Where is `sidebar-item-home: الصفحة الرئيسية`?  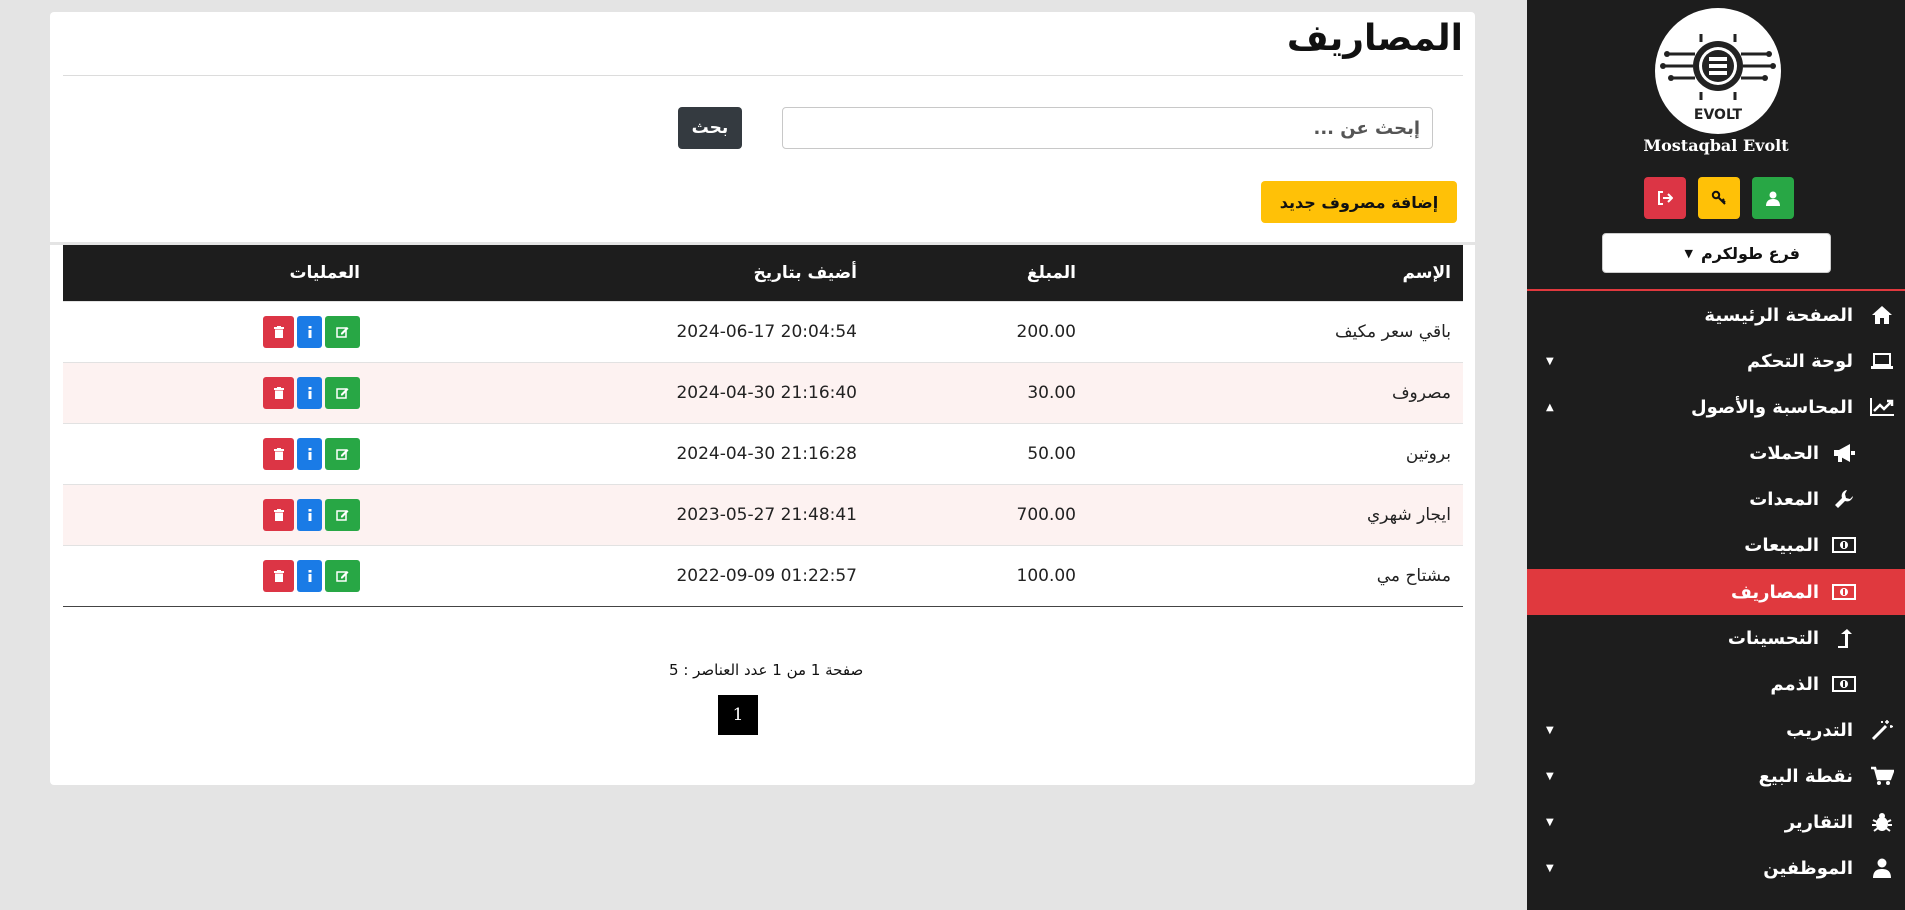 sidebar-item-home: الصفحة الرئيسية is located at coordinates (1716, 315).